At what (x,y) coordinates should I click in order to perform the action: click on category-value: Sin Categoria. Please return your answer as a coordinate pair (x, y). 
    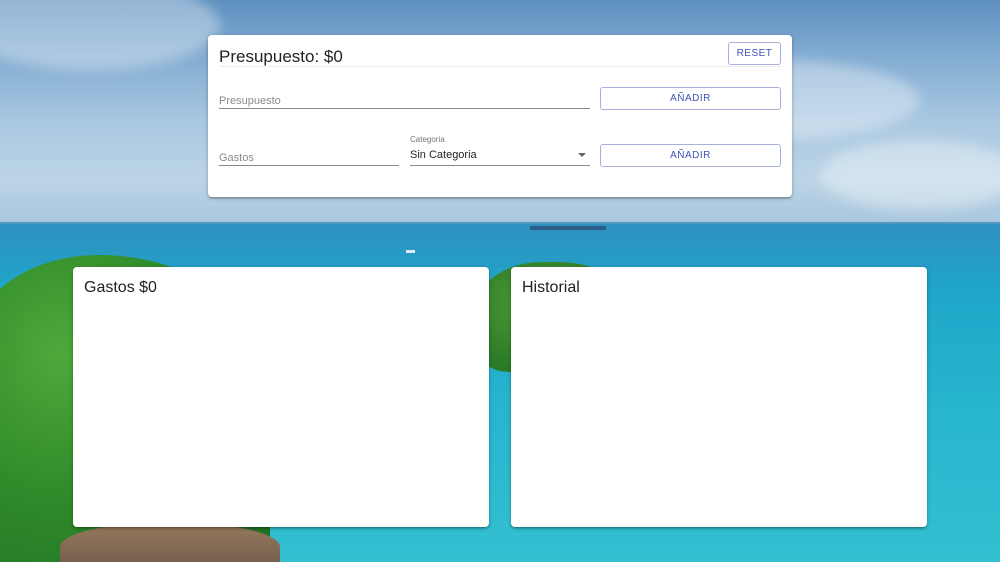
    Looking at the image, I should click on (443, 155).